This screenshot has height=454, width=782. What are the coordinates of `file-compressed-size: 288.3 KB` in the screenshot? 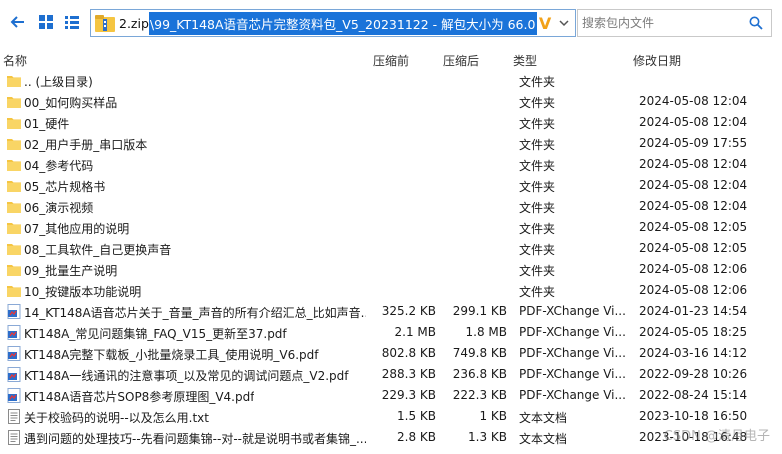 It's located at (408, 374).